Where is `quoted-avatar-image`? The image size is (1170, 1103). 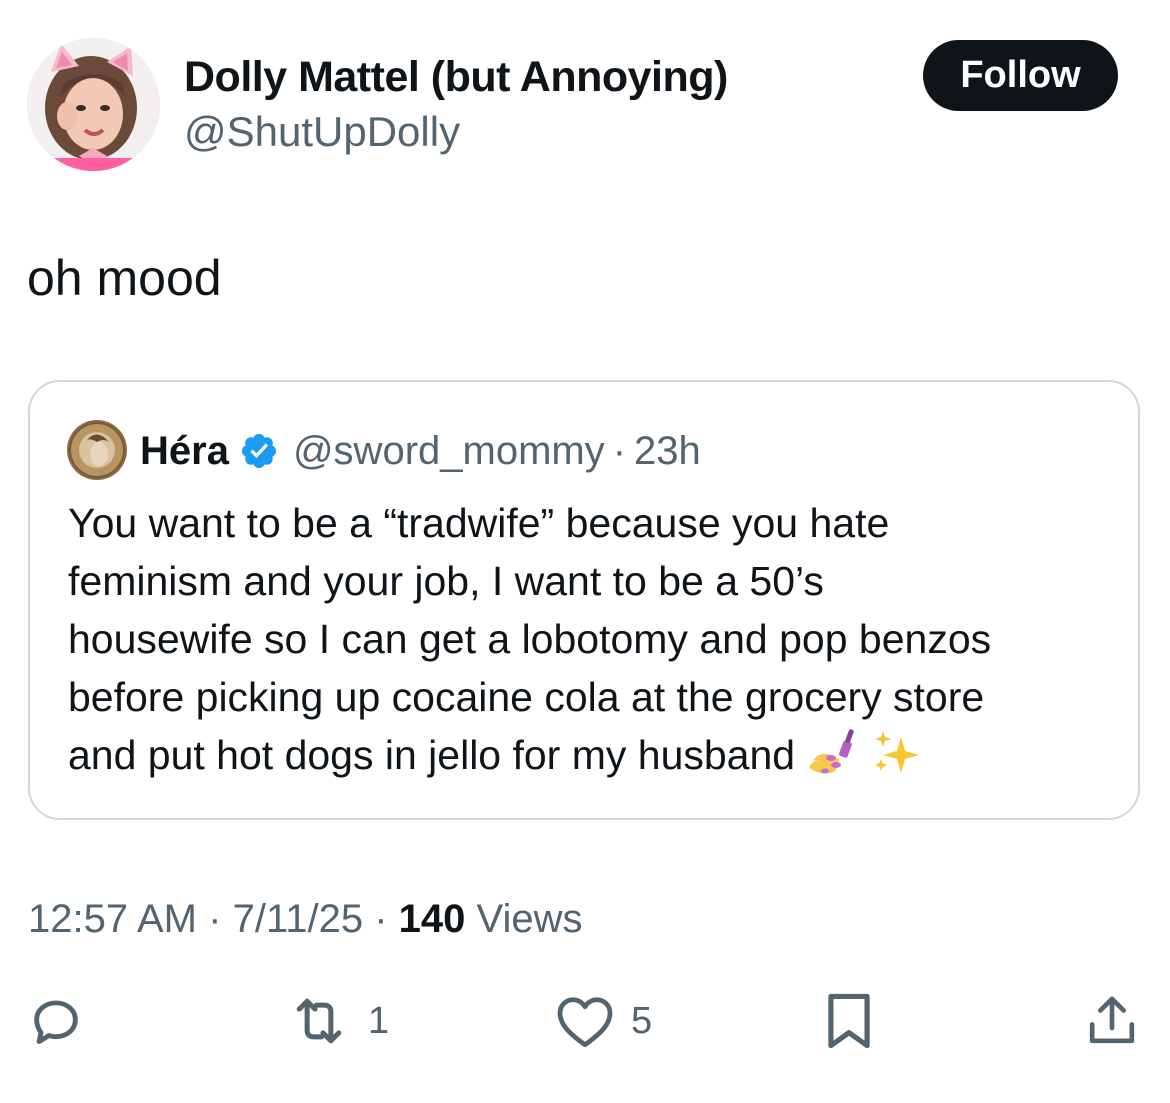 quoted-avatar-image is located at coordinates (97, 450).